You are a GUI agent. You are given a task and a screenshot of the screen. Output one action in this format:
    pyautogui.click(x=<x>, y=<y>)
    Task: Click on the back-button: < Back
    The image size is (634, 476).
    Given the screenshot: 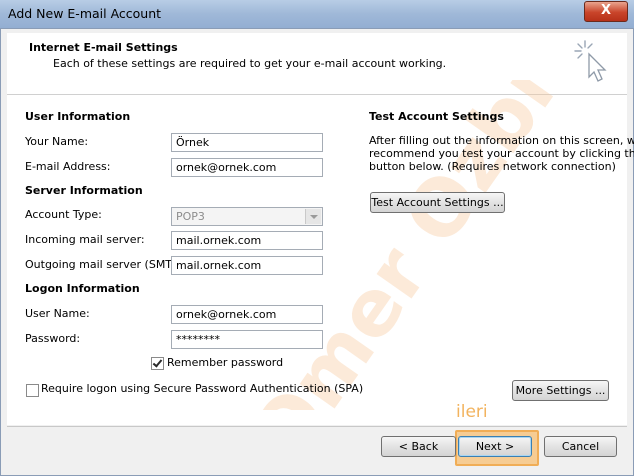 What is the action you would take?
    pyautogui.click(x=418, y=446)
    